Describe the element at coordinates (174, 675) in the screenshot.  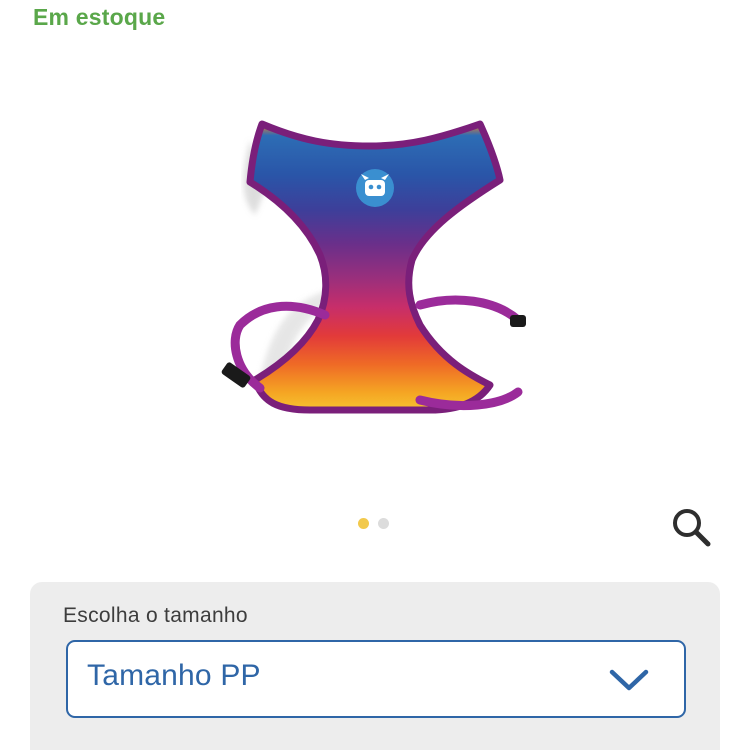
I see `size-select-value: Tamanho PP` at that location.